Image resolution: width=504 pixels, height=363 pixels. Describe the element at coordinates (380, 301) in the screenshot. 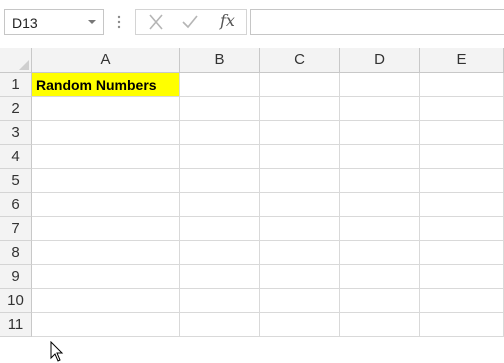

I see `cell-d10` at that location.